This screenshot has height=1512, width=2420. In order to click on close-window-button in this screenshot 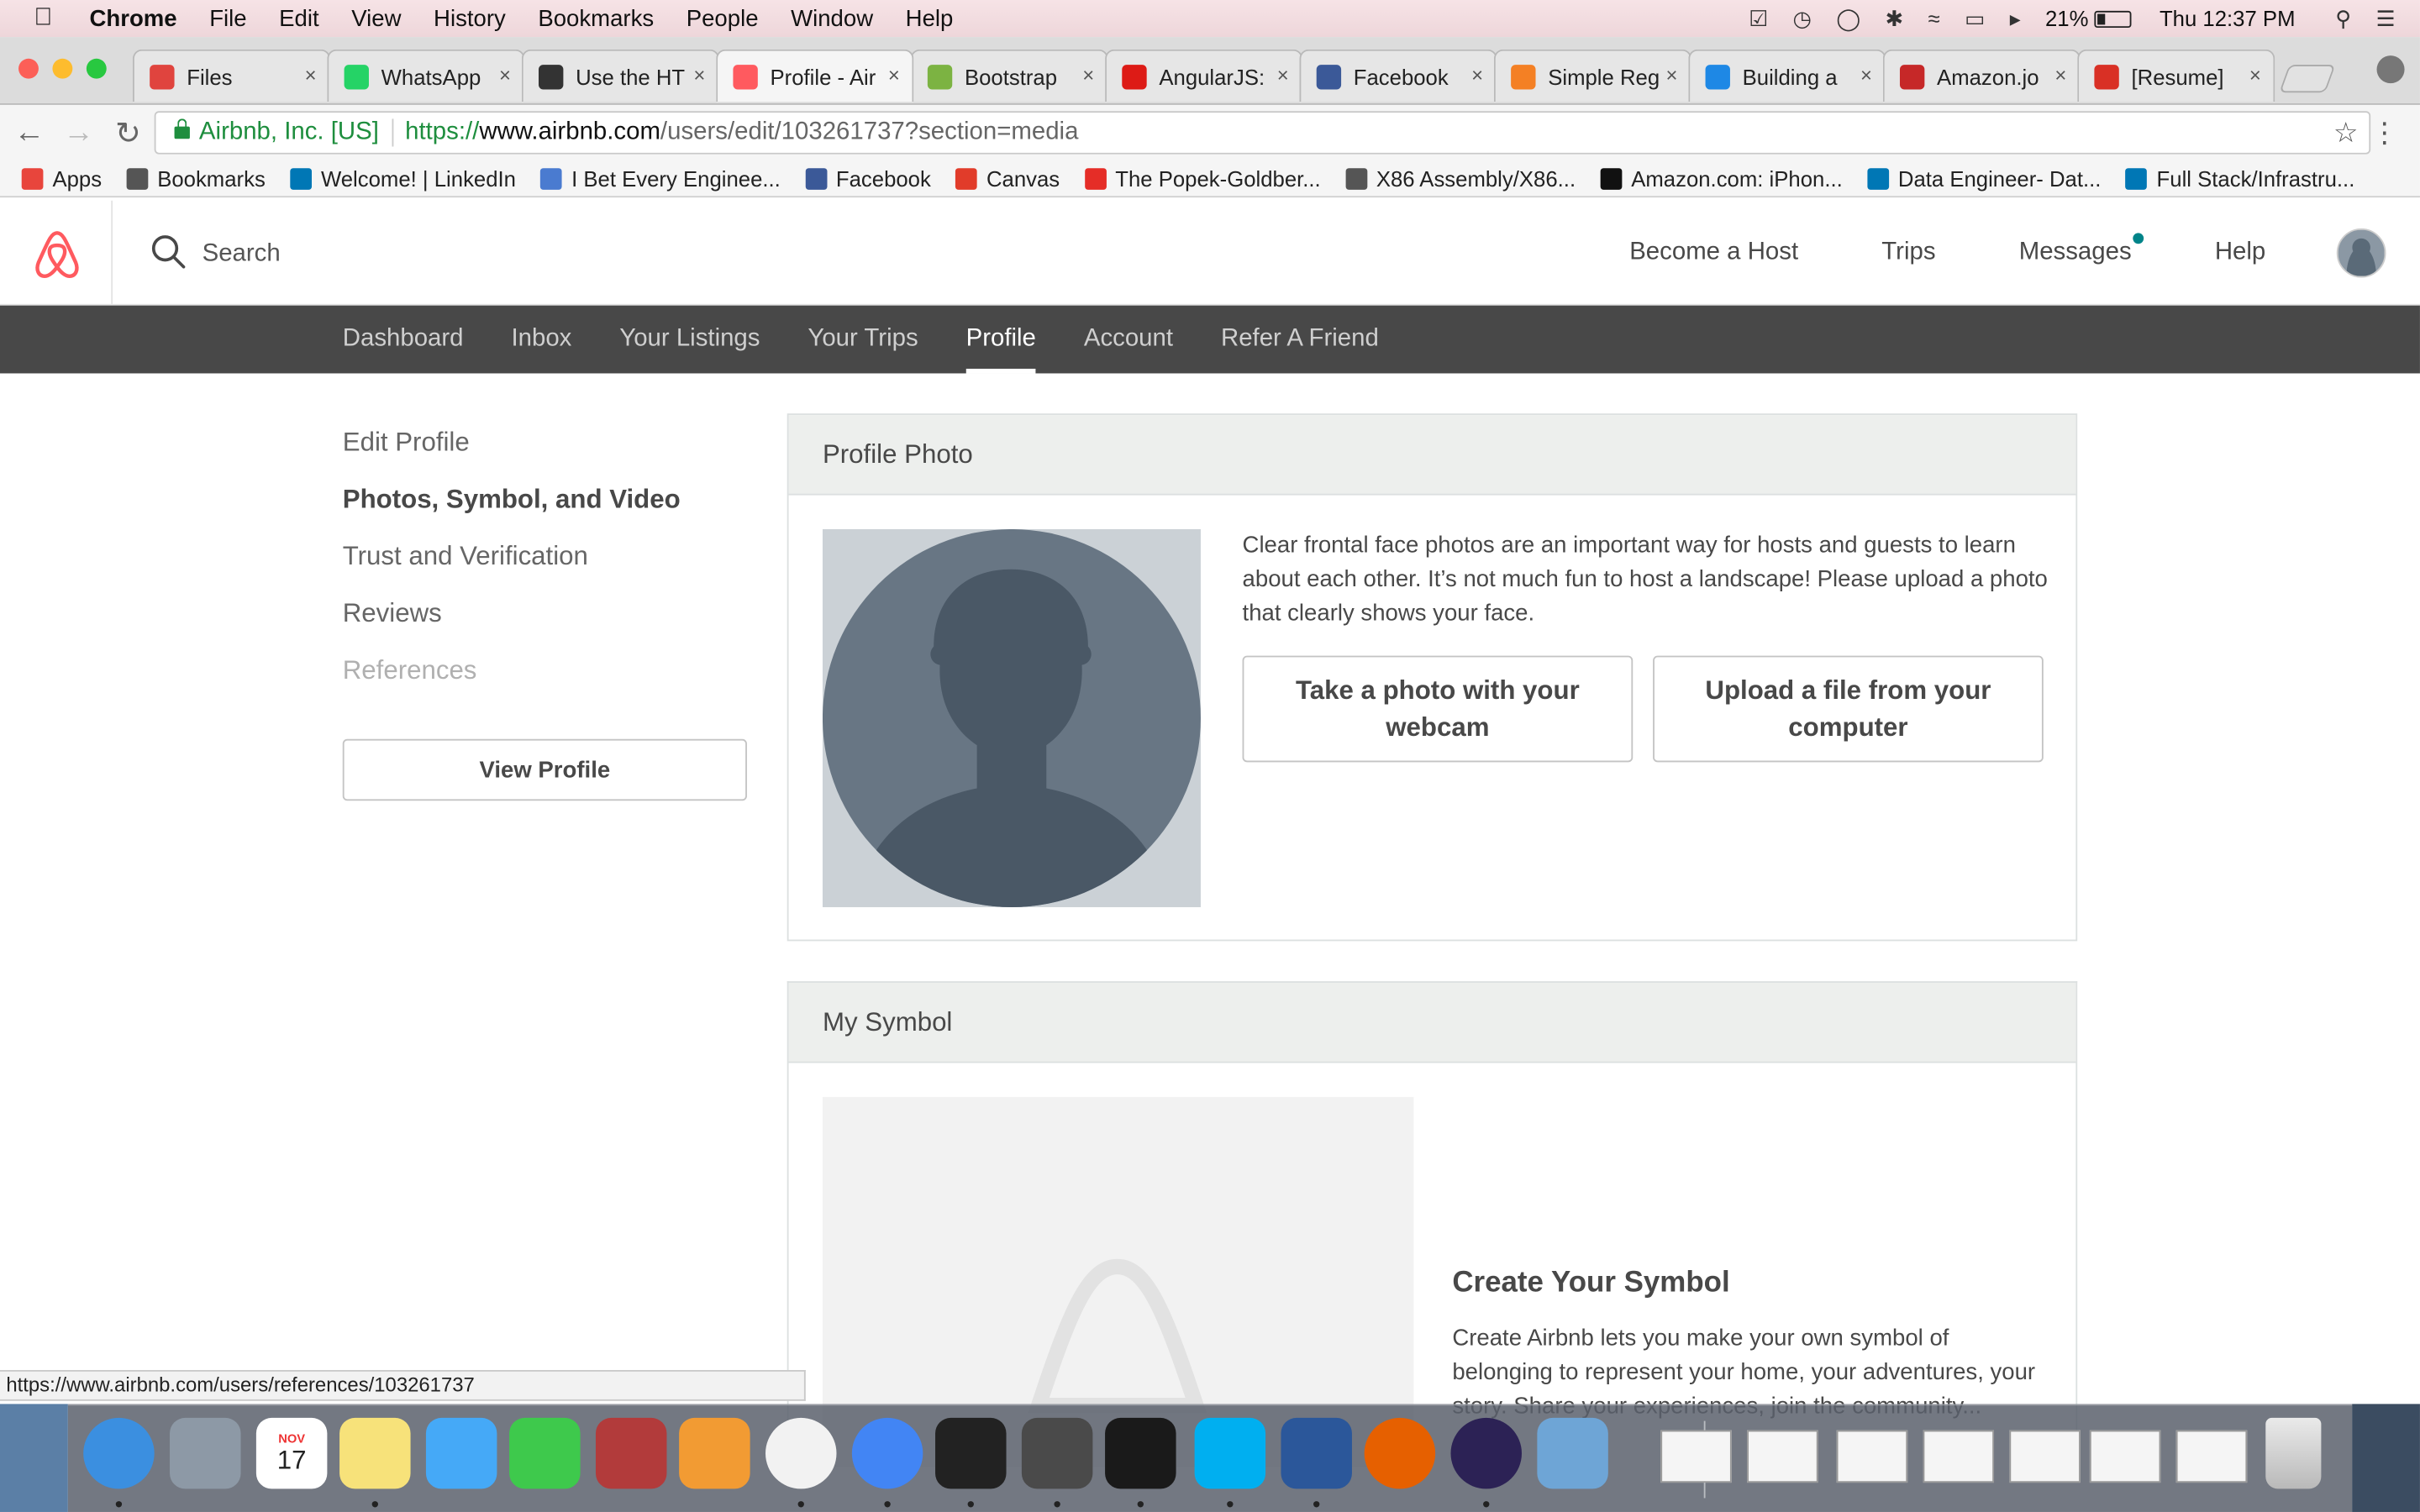, I will do `click(28, 68)`.